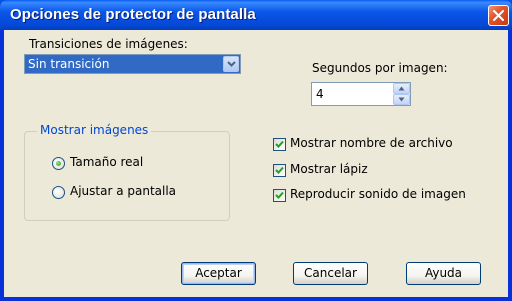  I want to click on seconds-down-button, so click(401, 99).